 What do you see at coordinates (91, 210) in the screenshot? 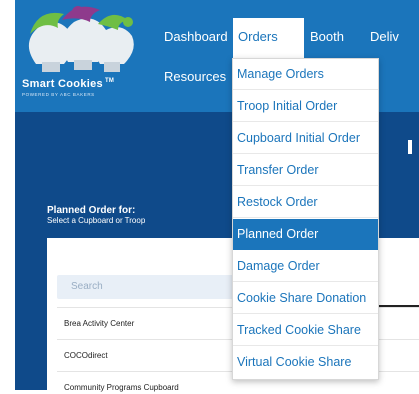
I see `page-title: Planned Order for:` at bounding box center [91, 210].